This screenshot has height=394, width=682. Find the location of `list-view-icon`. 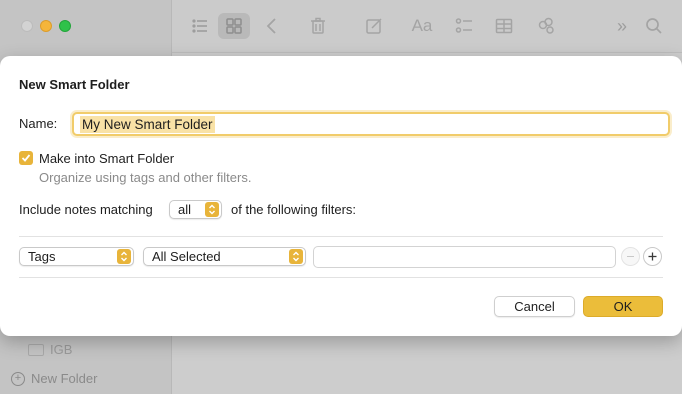

list-view-icon is located at coordinates (200, 26).